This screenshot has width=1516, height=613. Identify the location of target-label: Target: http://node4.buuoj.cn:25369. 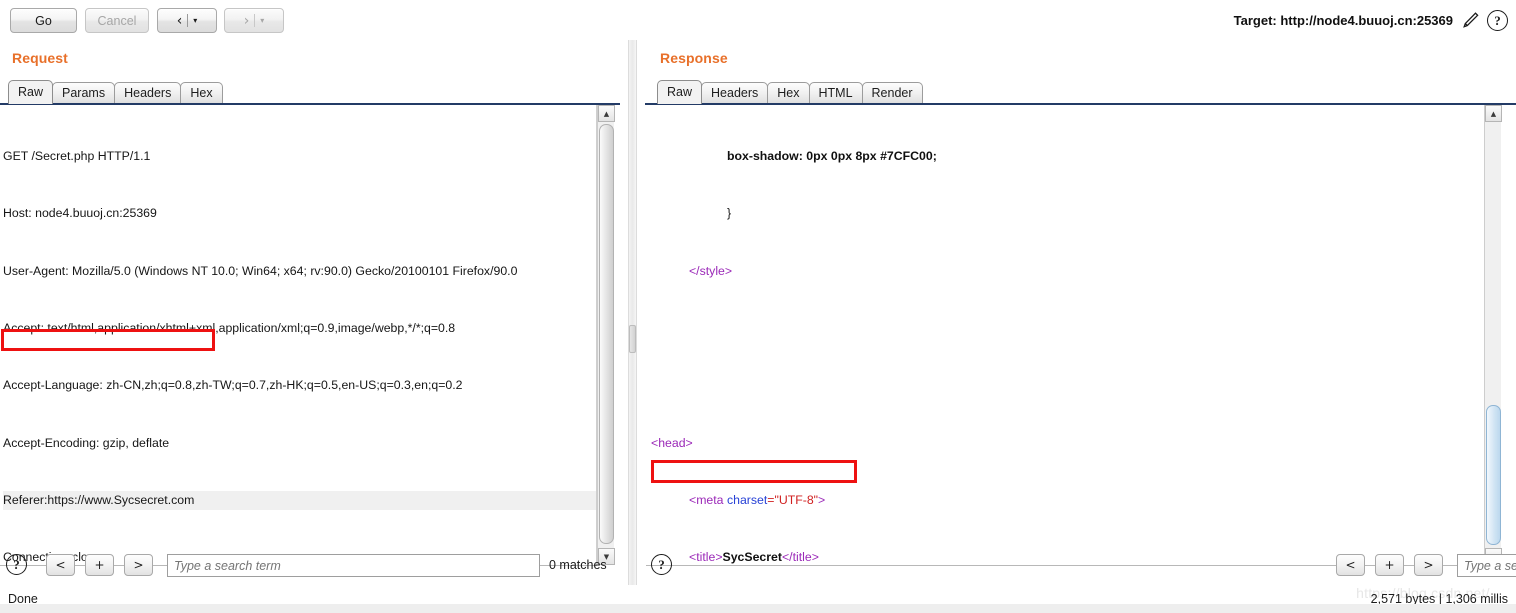
(1343, 20).